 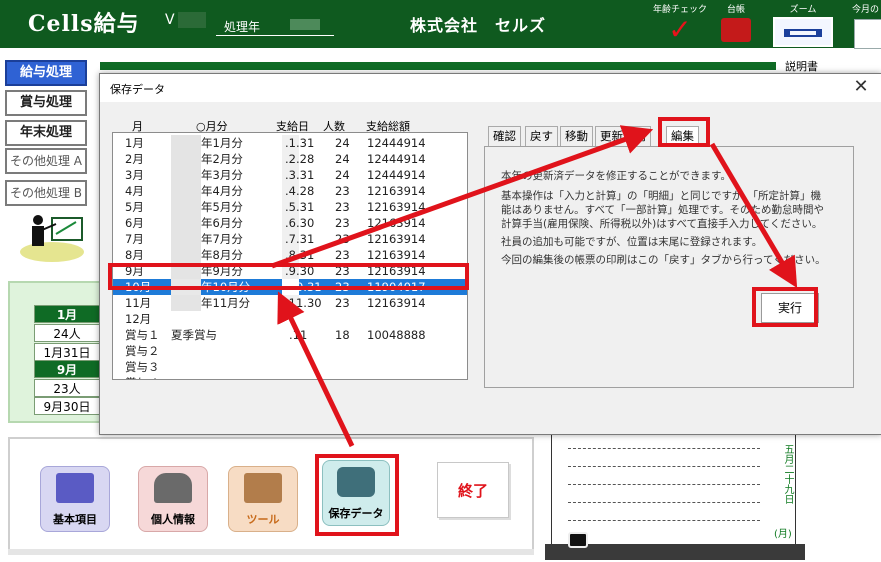 I want to click on list-item: 賞与１ 夏季賞与 .11 18 10048888, so click(x=290, y=335).